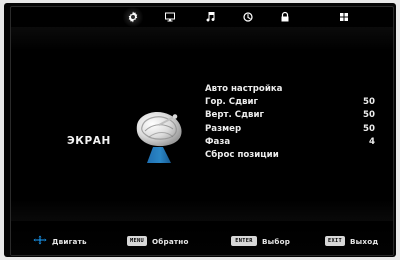  Describe the element at coordinates (290, 129) in the screenshot. I see `menu-item-size: Размер 50` at that location.